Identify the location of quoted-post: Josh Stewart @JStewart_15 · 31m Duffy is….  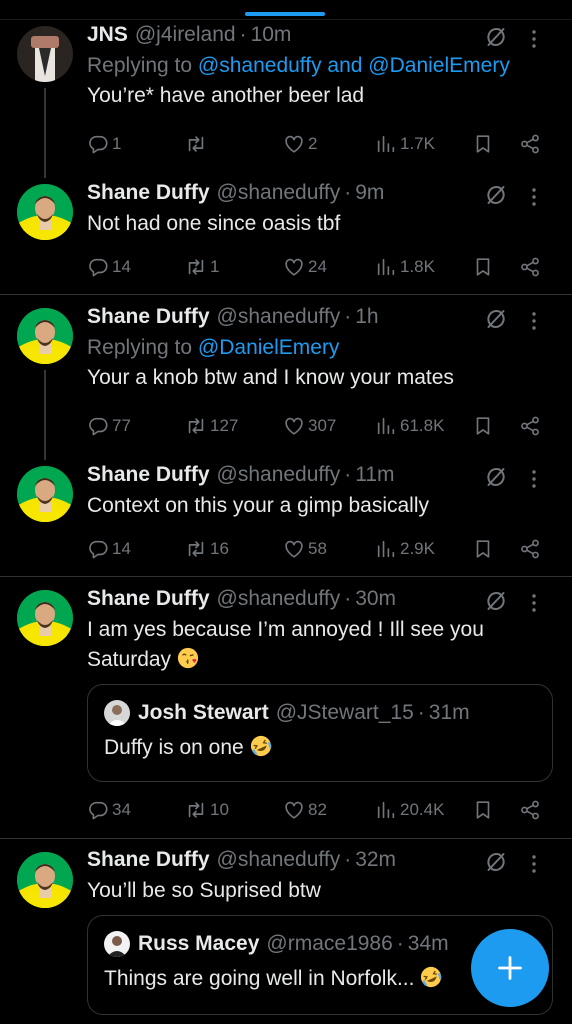
(320, 733).